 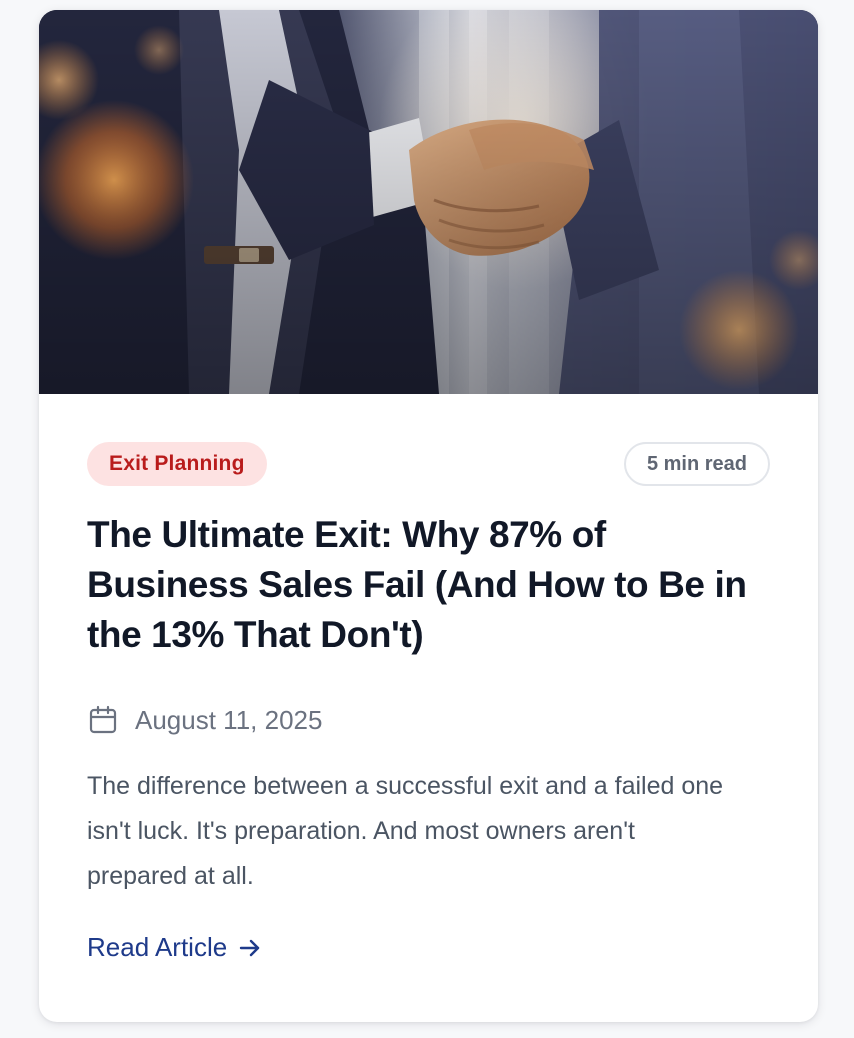 What do you see at coordinates (428, 464) in the screenshot?
I see `meta-row: Exit Planning 5 min read` at bounding box center [428, 464].